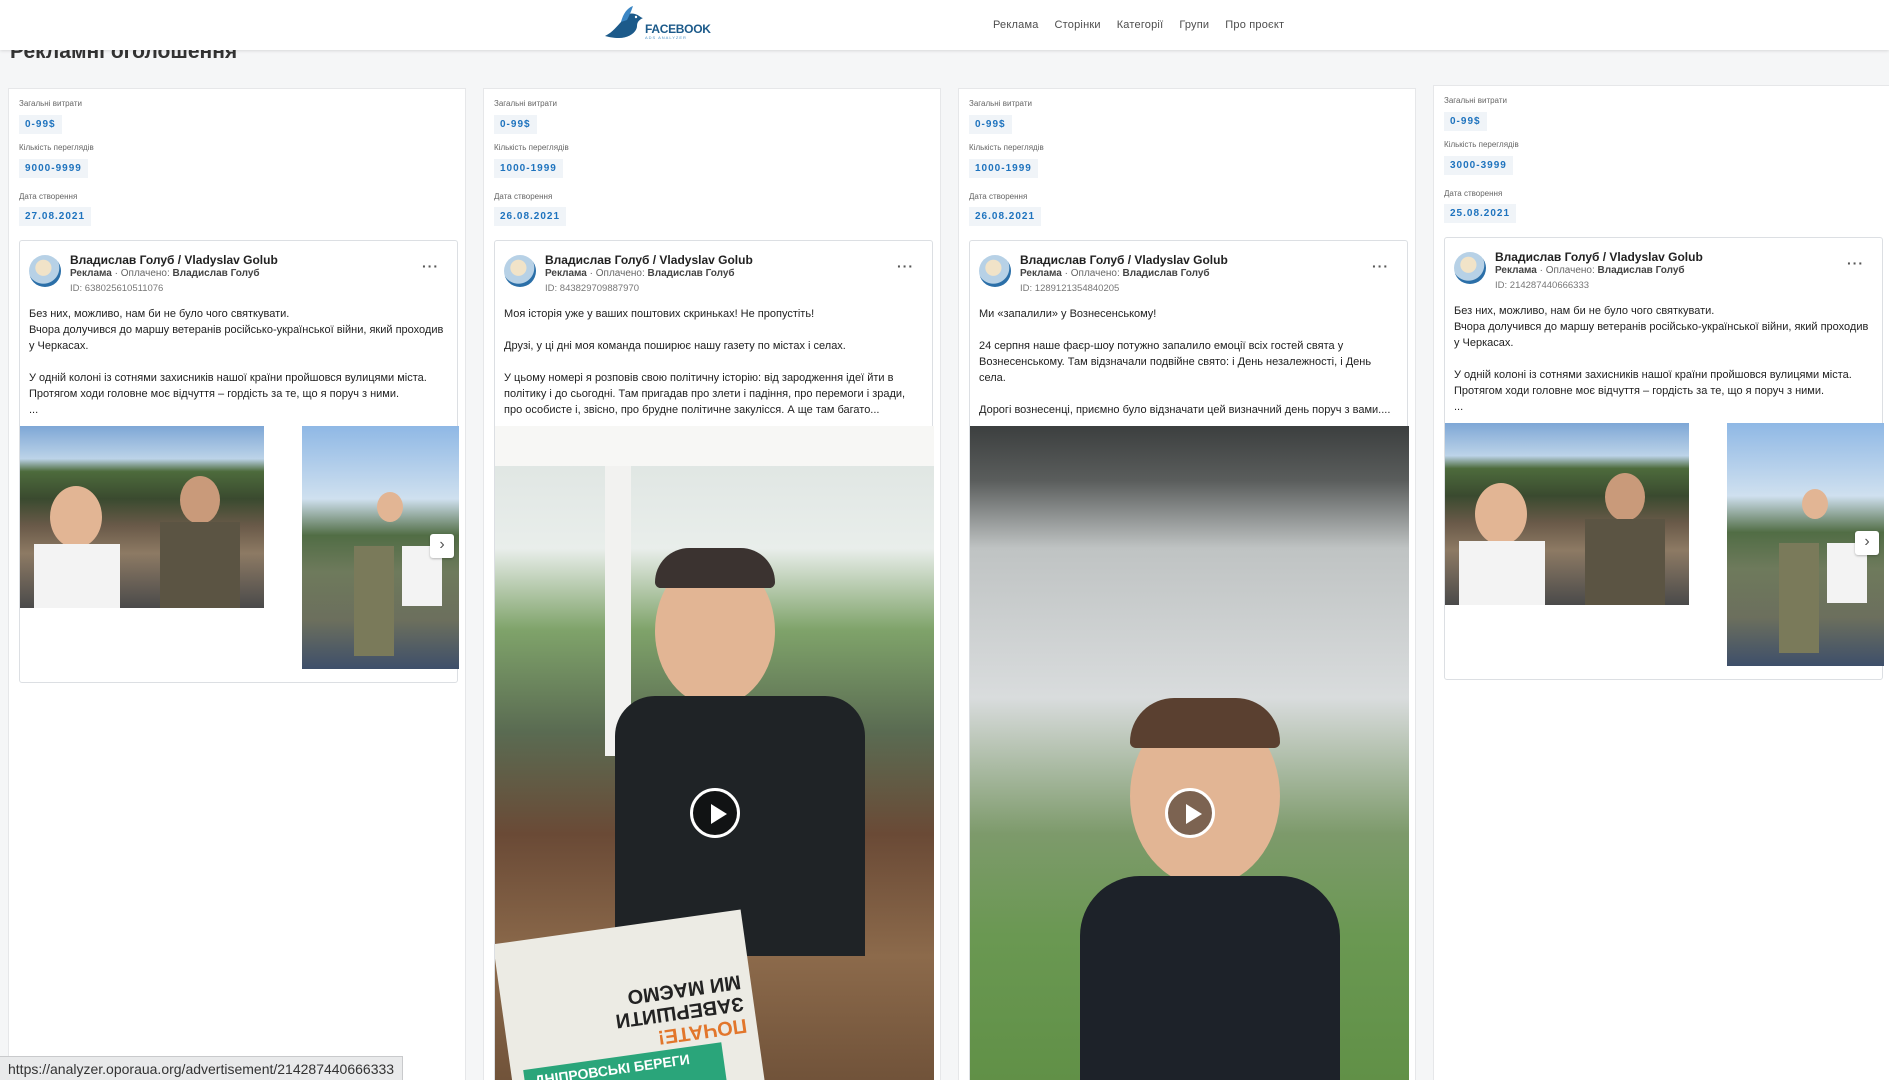 The height and width of the screenshot is (1080, 1889). Describe the element at coordinates (1077, 288) in the screenshot. I see `ad-id: 1289121354840205` at that location.